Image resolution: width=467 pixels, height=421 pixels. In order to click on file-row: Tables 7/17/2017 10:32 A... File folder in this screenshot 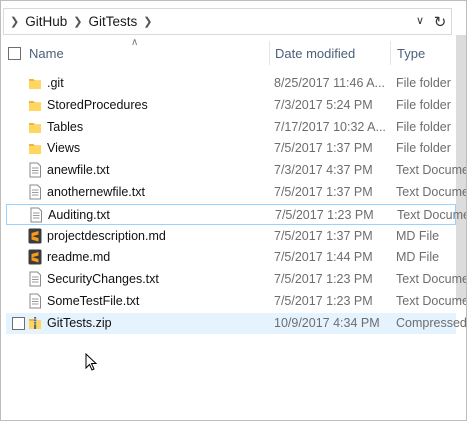, I will do `click(231, 127)`.